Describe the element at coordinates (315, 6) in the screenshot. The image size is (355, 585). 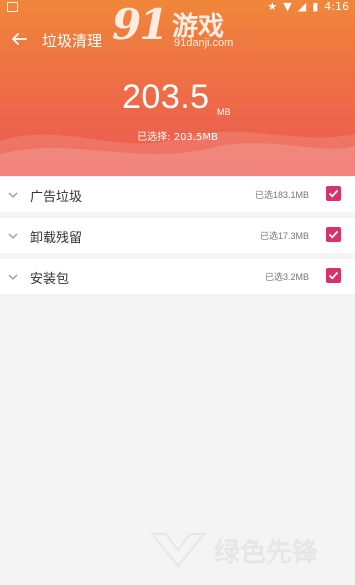
I see `battery-icon: ▮` at that location.